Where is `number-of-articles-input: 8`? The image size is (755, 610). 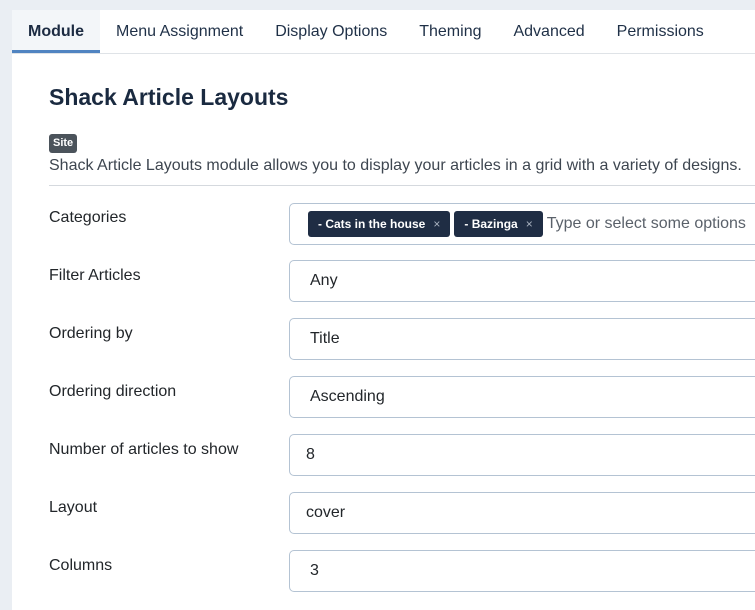
number-of-articles-input: 8 is located at coordinates (522, 455).